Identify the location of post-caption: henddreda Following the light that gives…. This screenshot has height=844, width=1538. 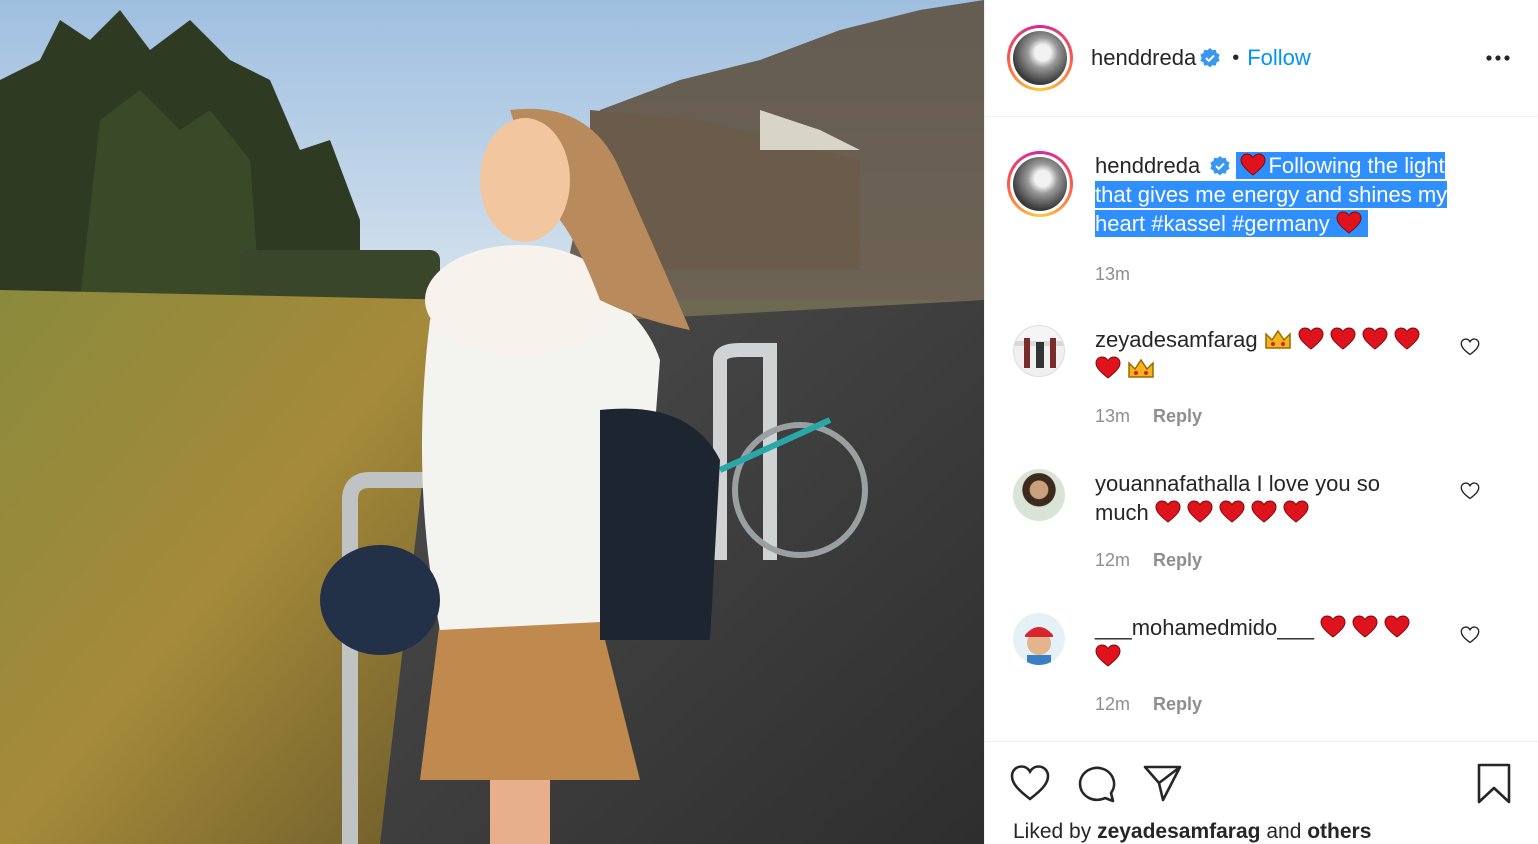
(1262, 218).